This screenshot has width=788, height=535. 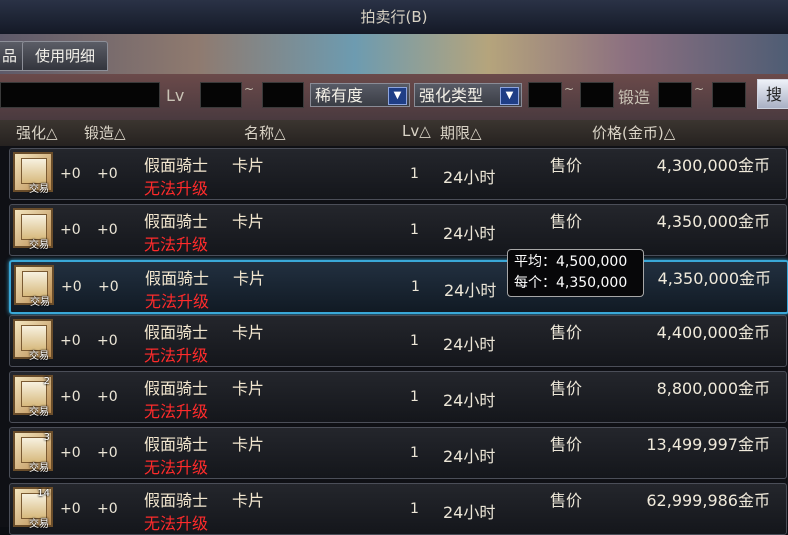 What do you see at coordinates (571, 283) in the screenshot?
I see `tooltip-each: 每个：4,350,000` at bounding box center [571, 283].